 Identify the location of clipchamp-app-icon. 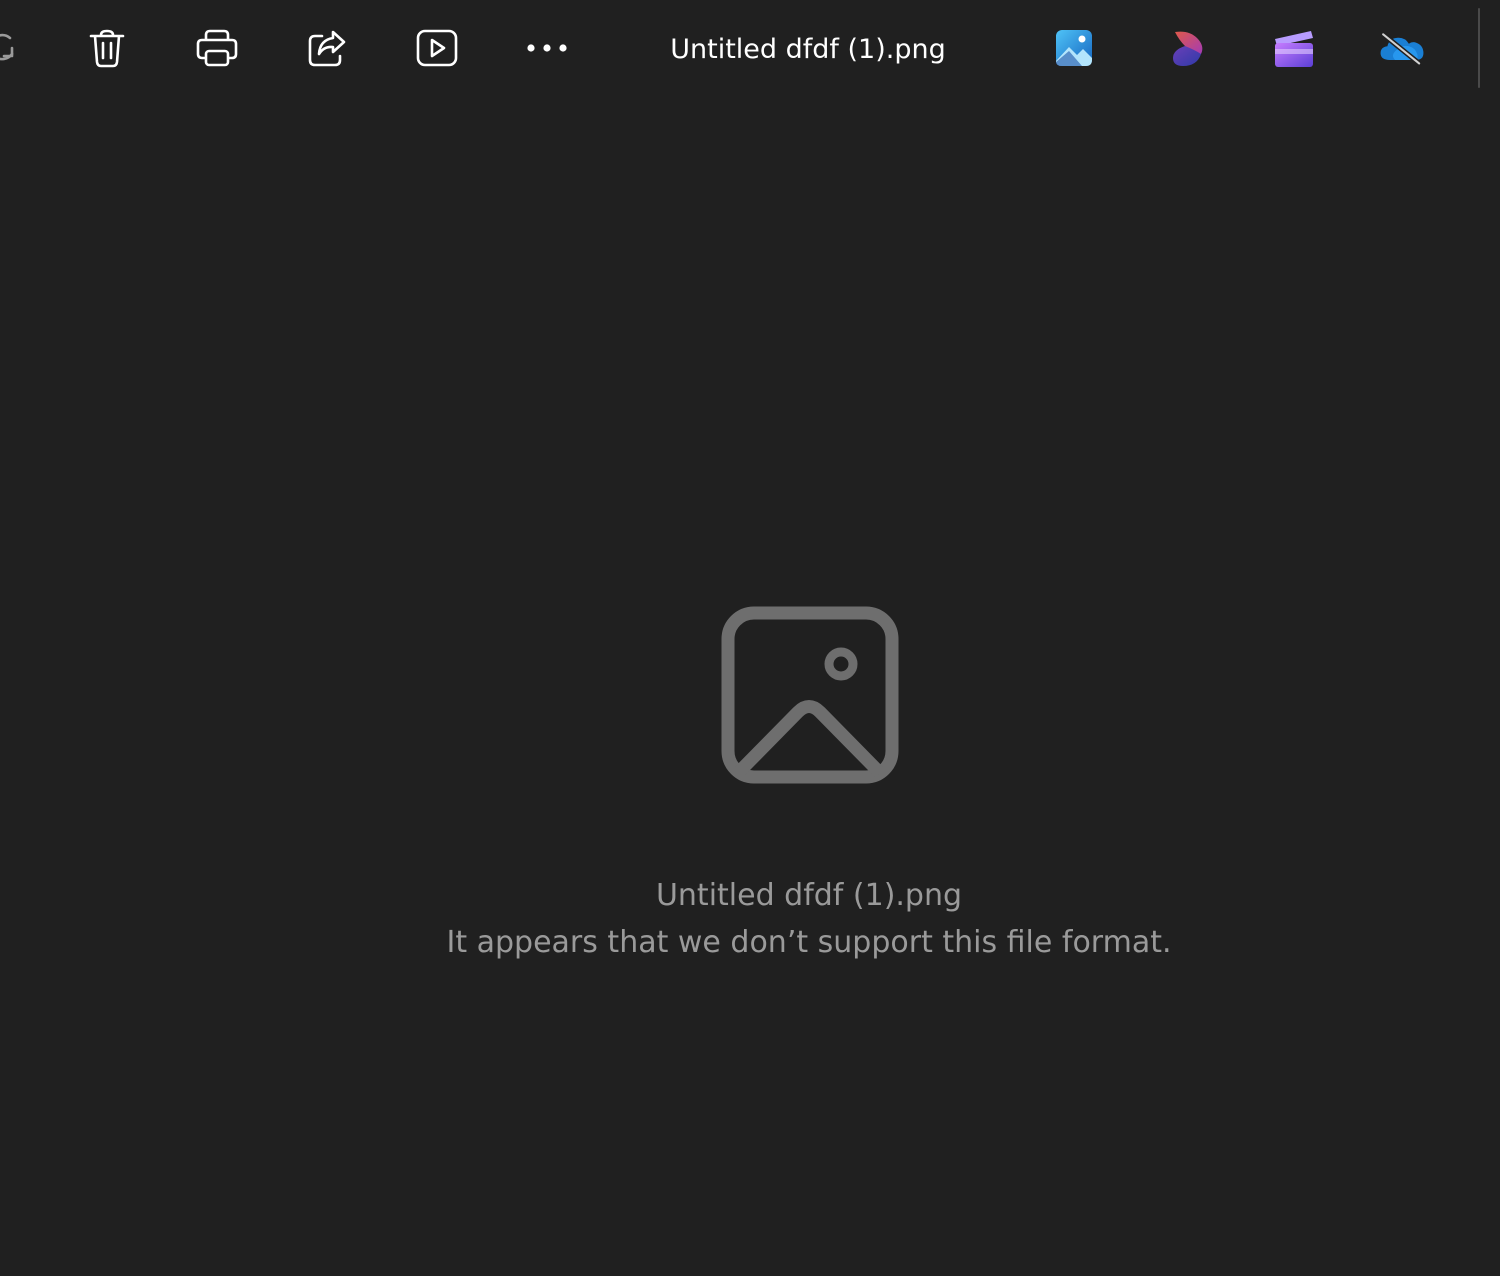
(1294, 49).